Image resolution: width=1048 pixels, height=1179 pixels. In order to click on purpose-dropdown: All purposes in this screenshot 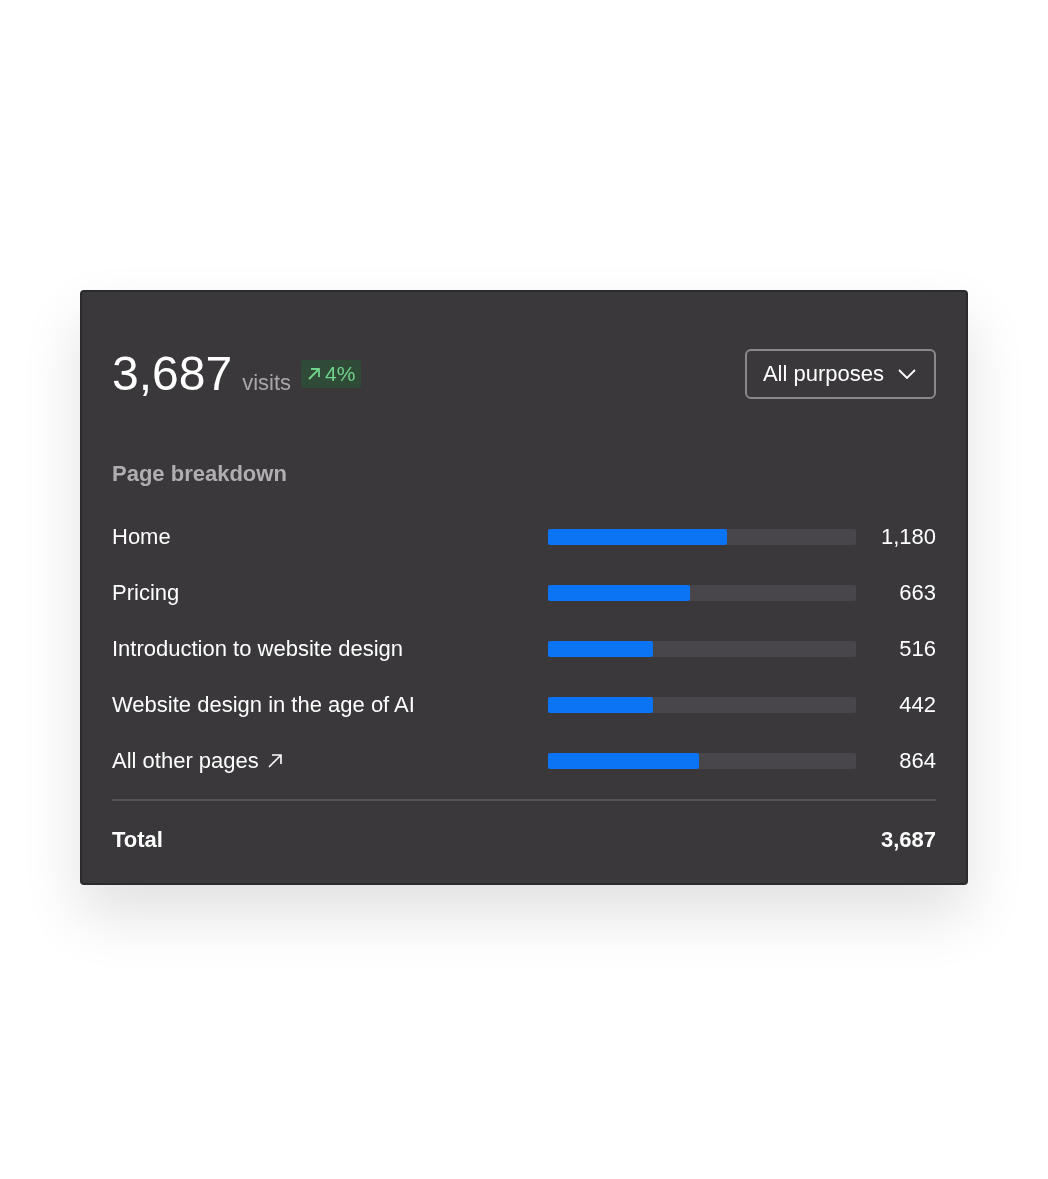, I will do `click(840, 373)`.